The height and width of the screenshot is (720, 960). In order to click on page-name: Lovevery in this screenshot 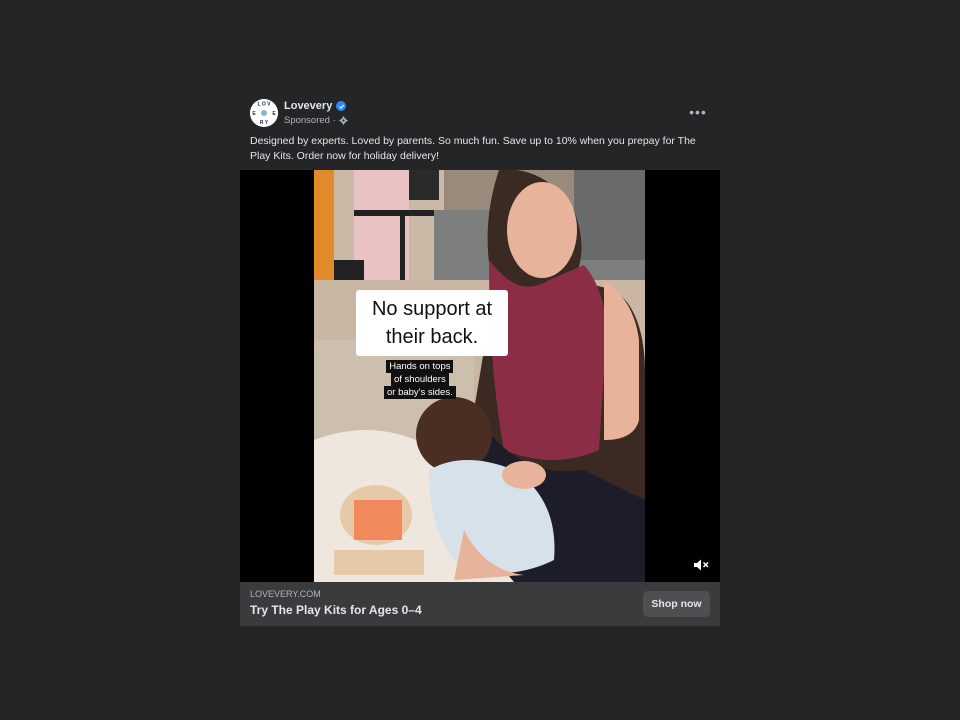, I will do `click(315, 106)`.